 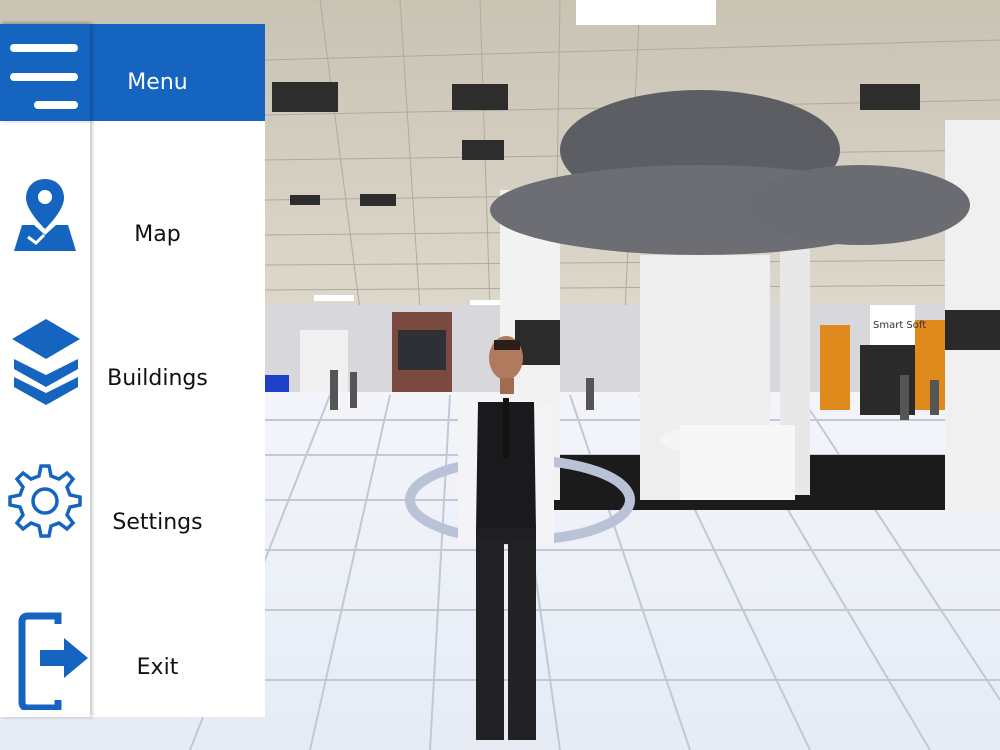 What do you see at coordinates (157, 667) in the screenshot?
I see `menu-item-exit: Exit` at bounding box center [157, 667].